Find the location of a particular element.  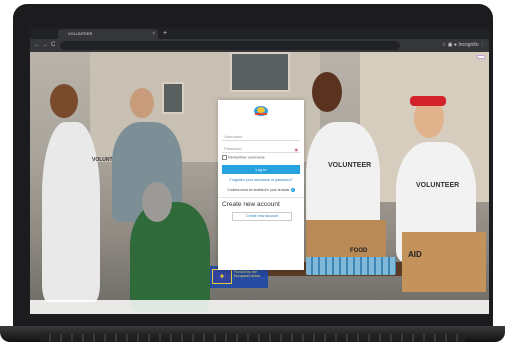

forward-icon: → is located at coordinates (45, 45).